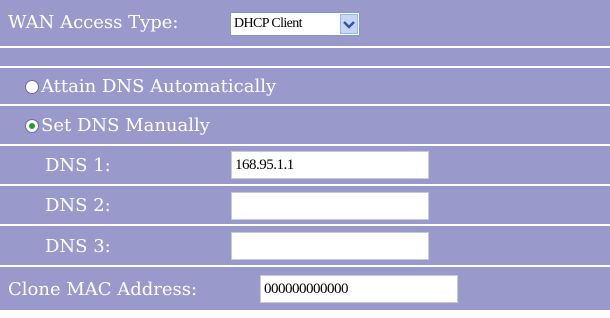 The width and height of the screenshot is (610, 318). What do you see at coordinates (78, 205) in the screenshot?
I see `dns2-label: DNS 2:` at bounding box center [78, 205].